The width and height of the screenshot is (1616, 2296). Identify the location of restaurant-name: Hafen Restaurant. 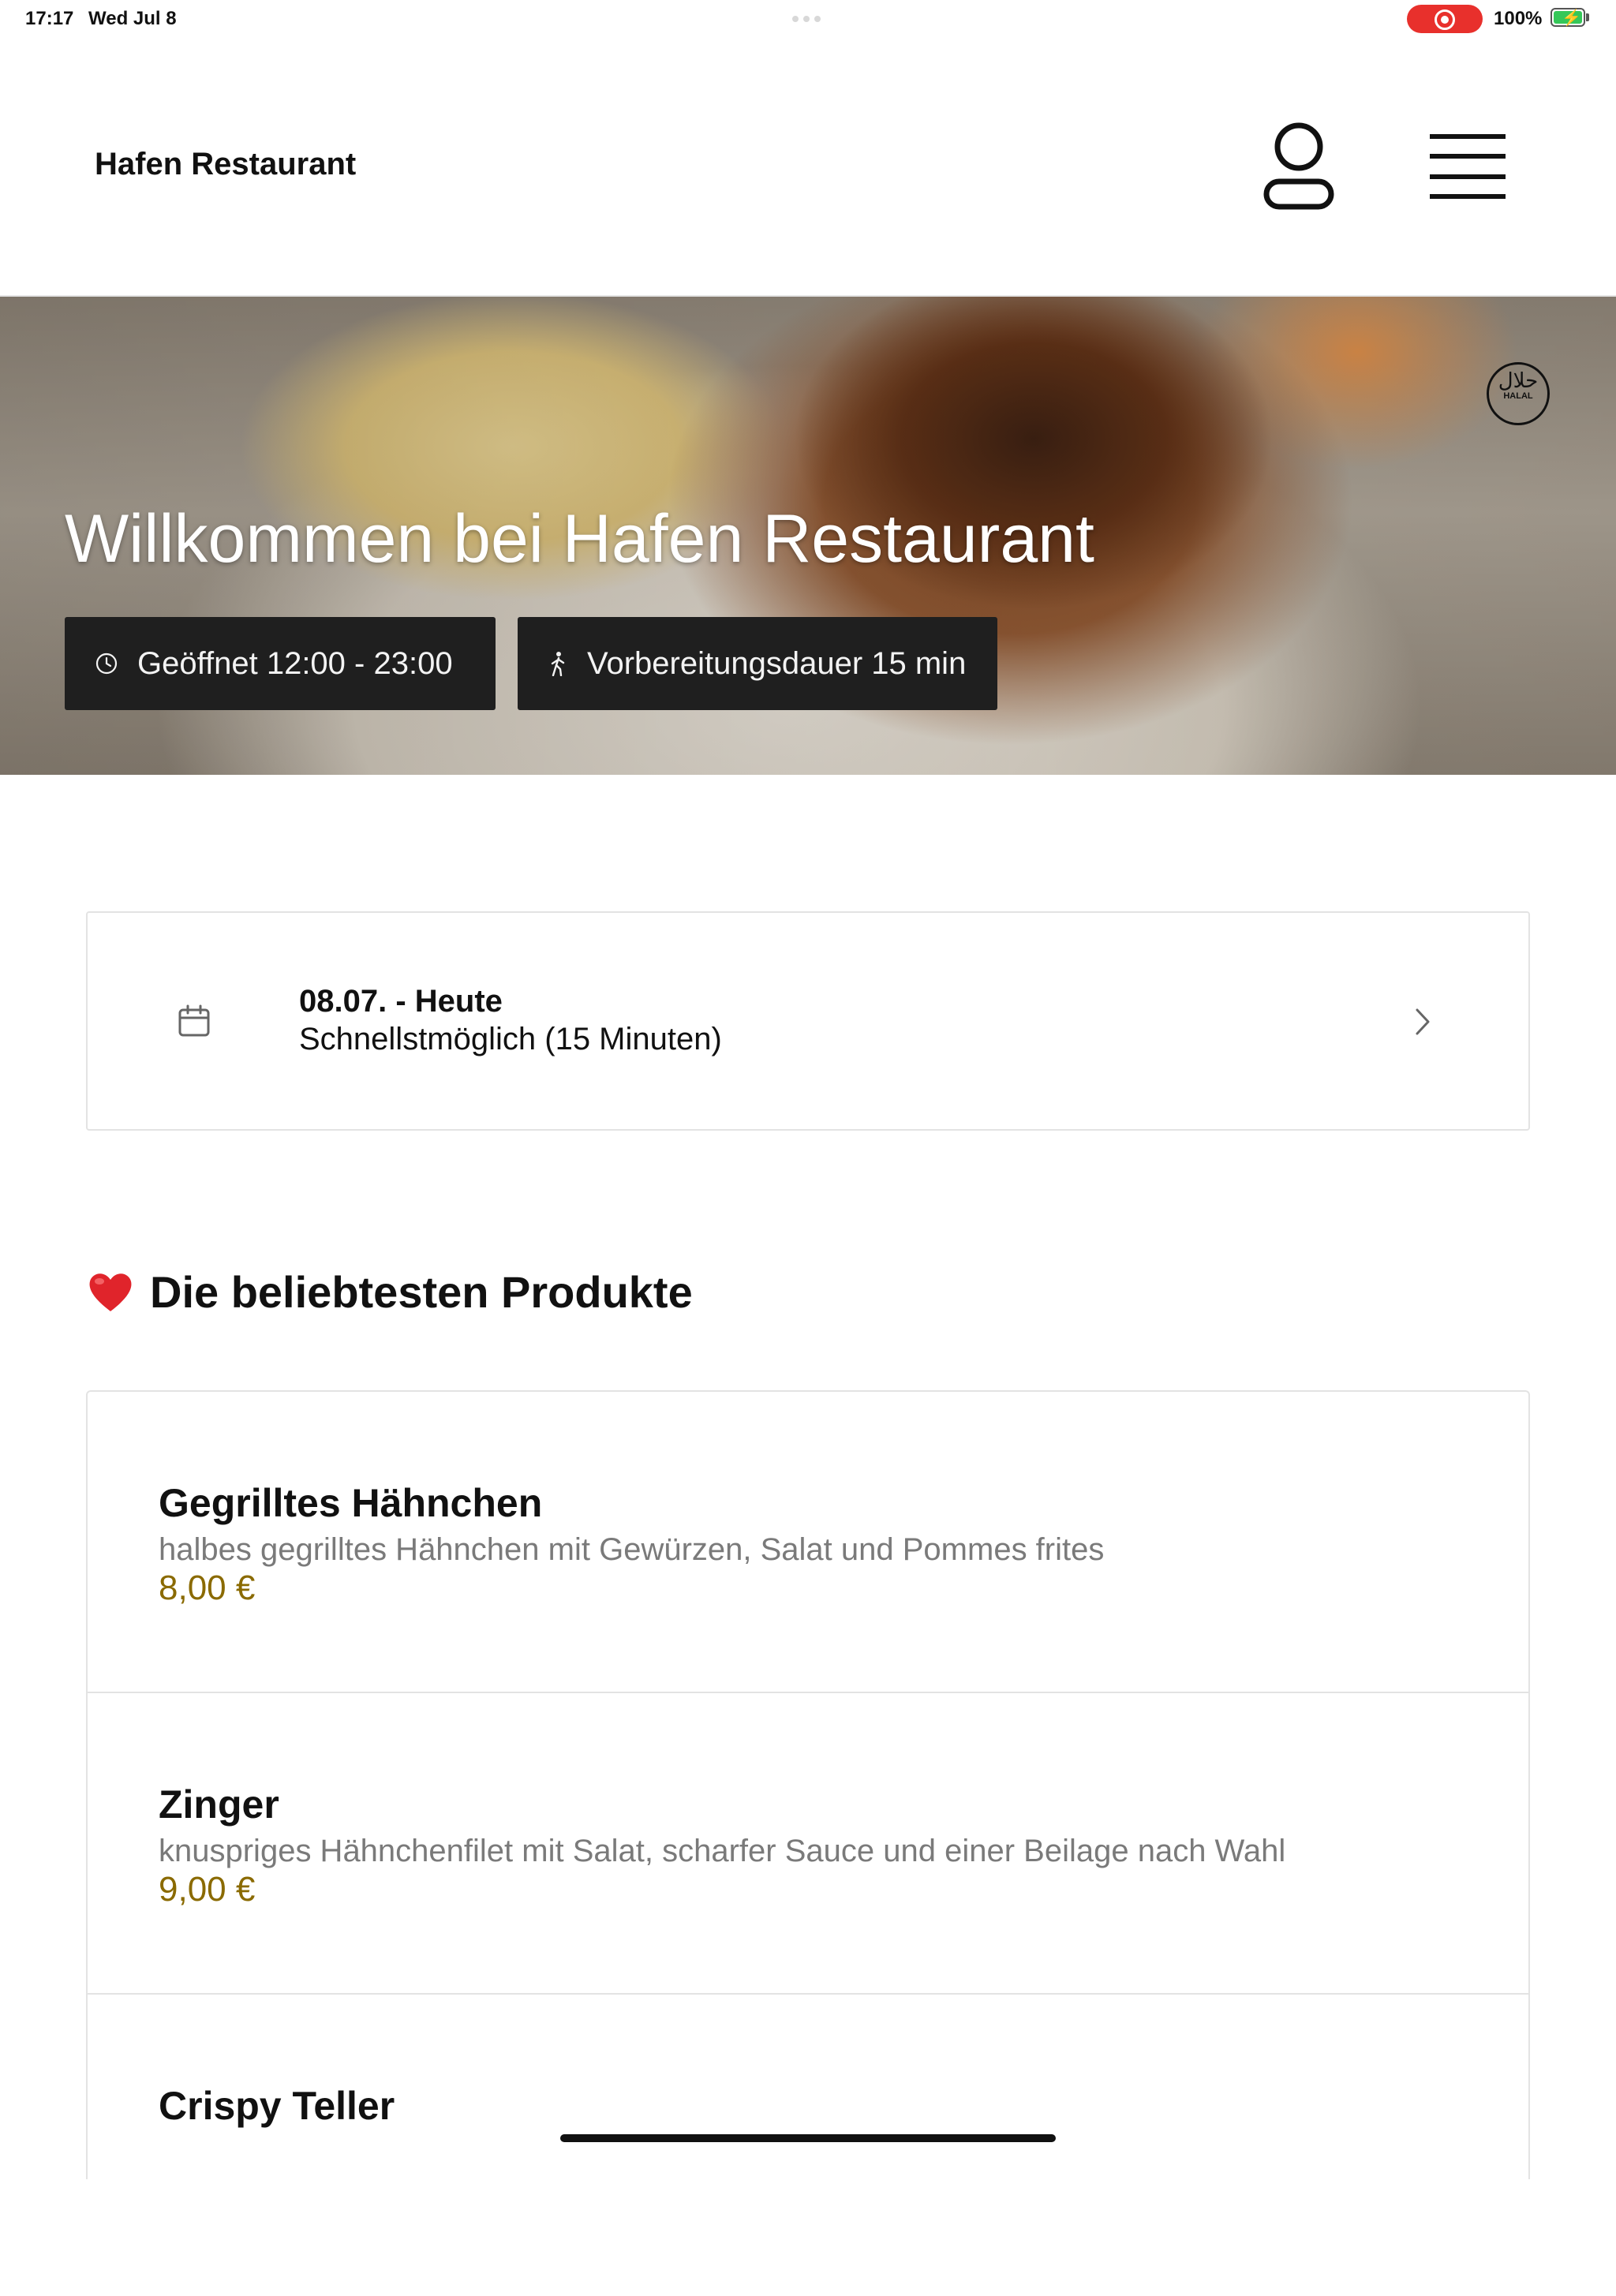
(226, 164).